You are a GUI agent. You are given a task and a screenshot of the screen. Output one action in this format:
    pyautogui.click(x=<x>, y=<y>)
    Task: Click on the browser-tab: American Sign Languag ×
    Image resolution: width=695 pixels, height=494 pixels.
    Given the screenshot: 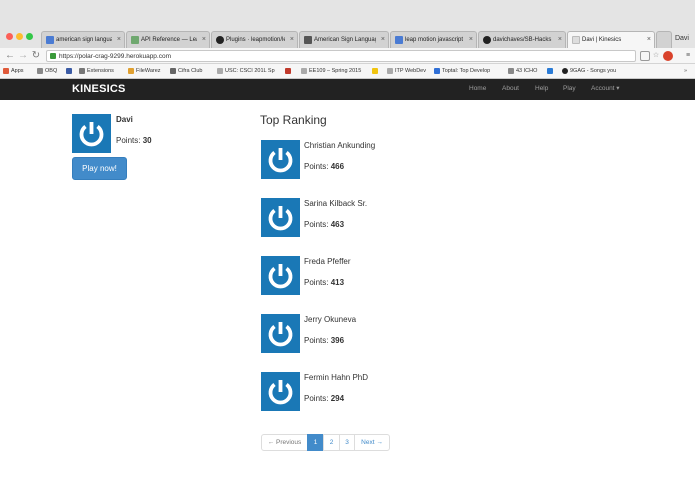 What is the action you would take?
    pyautogui.click(x=344, y=39)
    